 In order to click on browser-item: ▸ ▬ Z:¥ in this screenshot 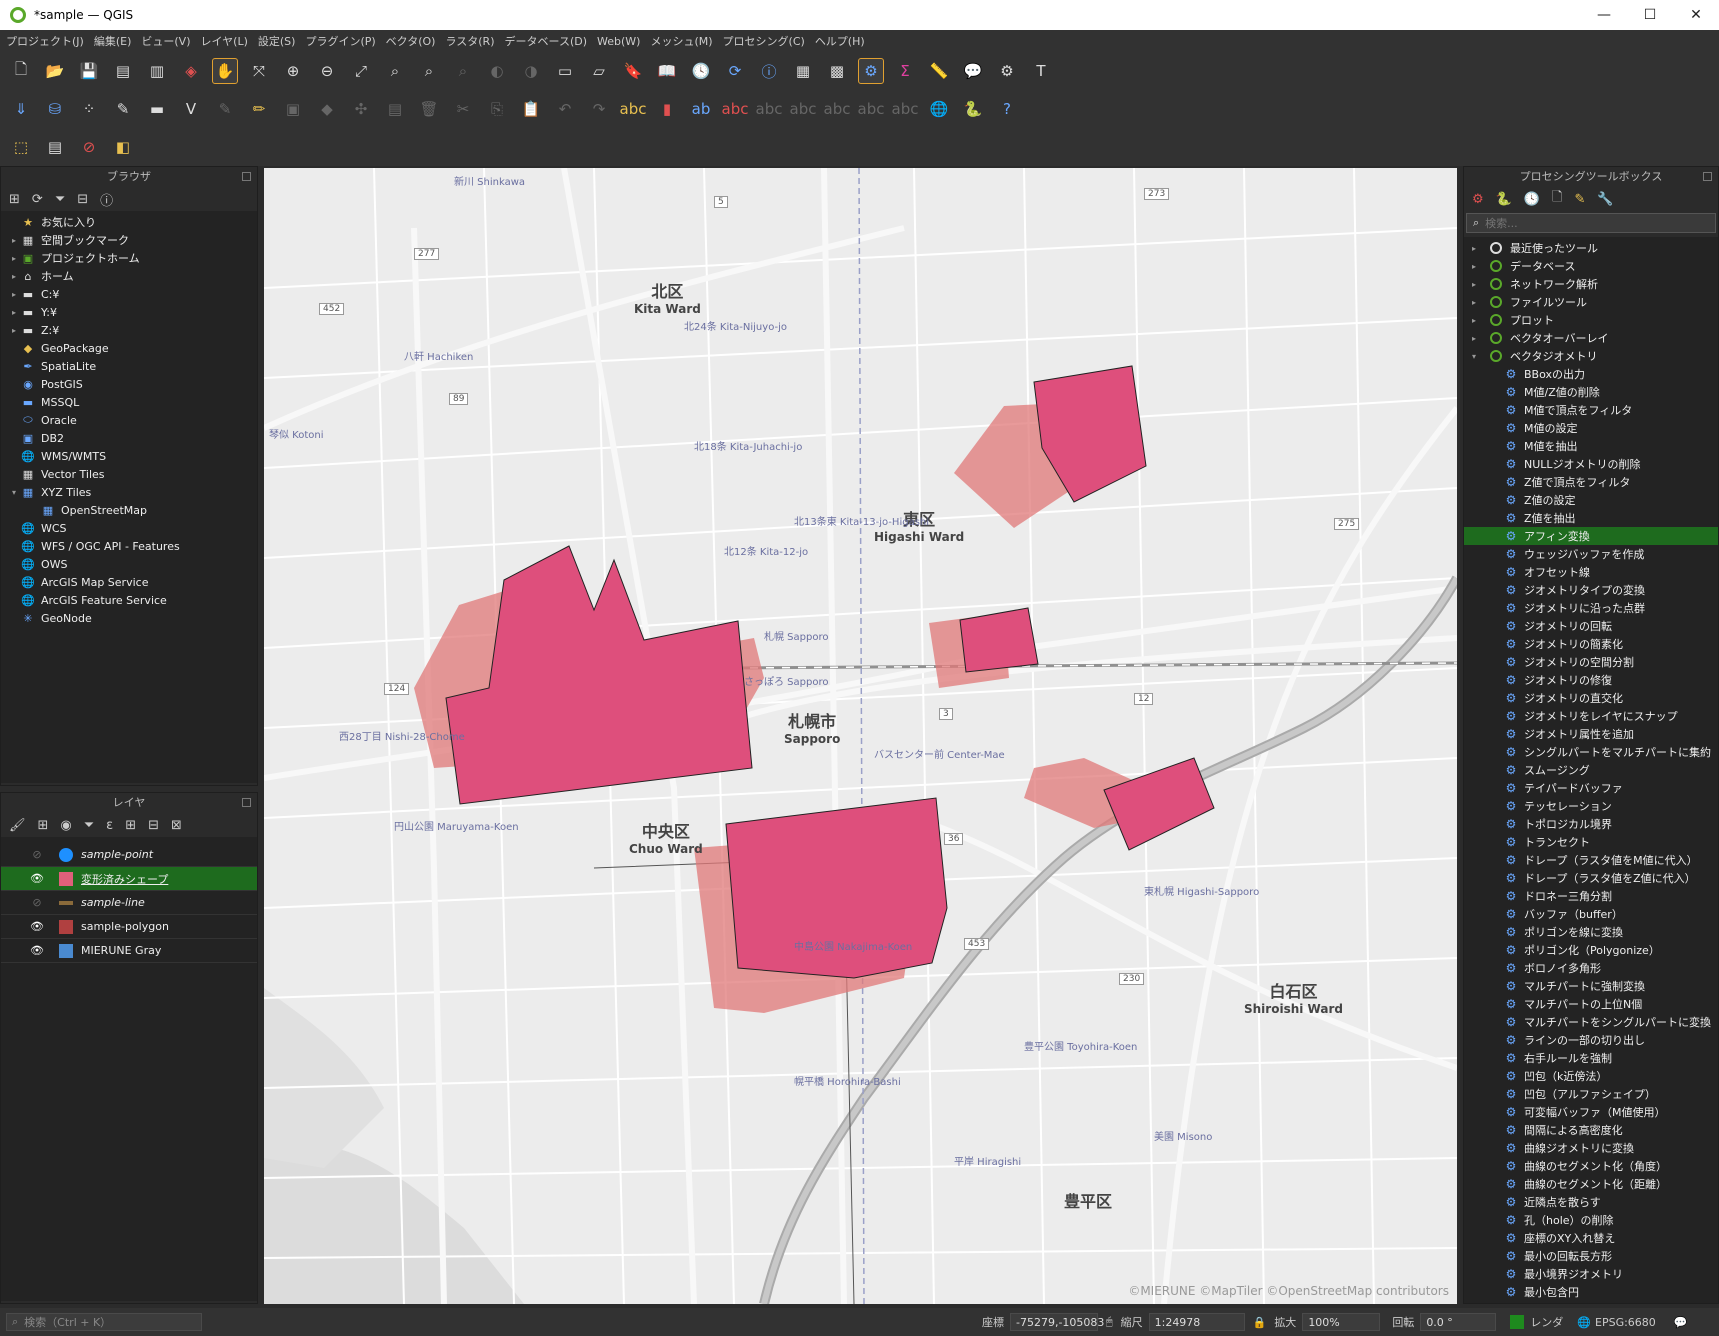, I will do `click(129, 330)`.